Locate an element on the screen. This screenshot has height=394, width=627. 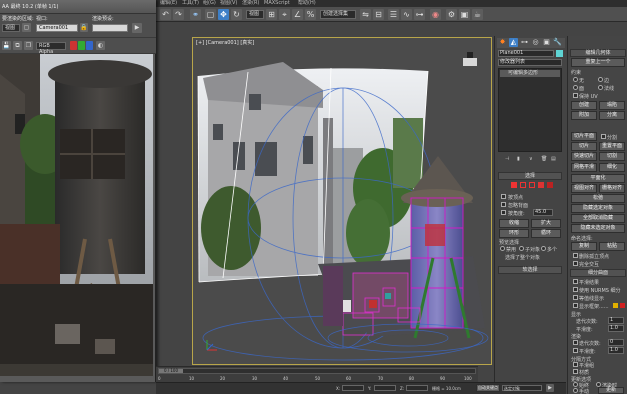
object-color-swatch is located at coordinates (559, 53).